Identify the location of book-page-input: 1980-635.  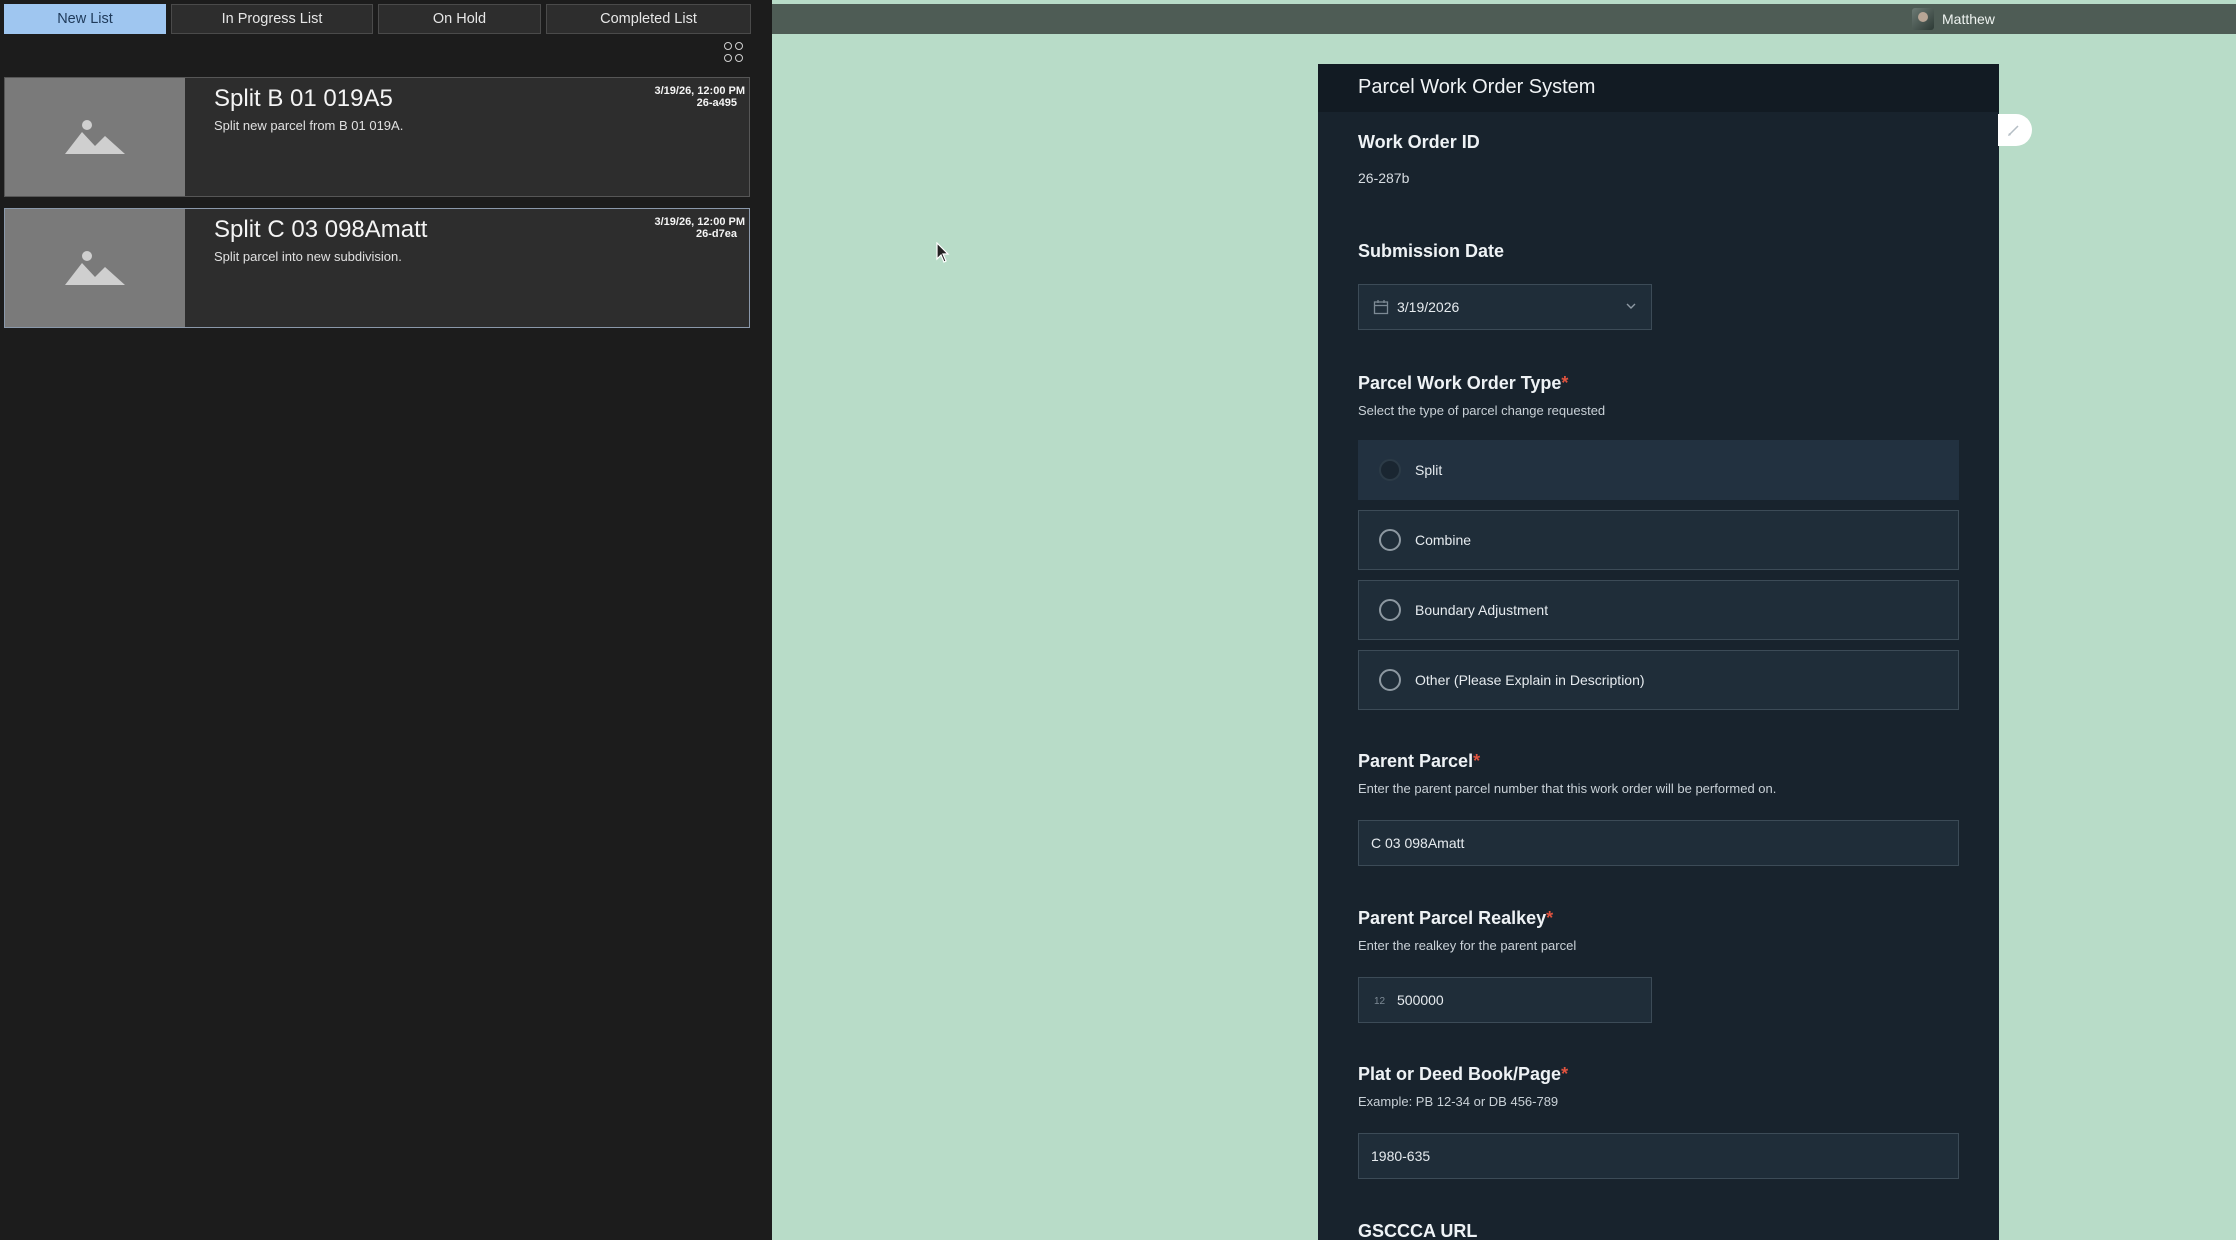
(1658, 1156).